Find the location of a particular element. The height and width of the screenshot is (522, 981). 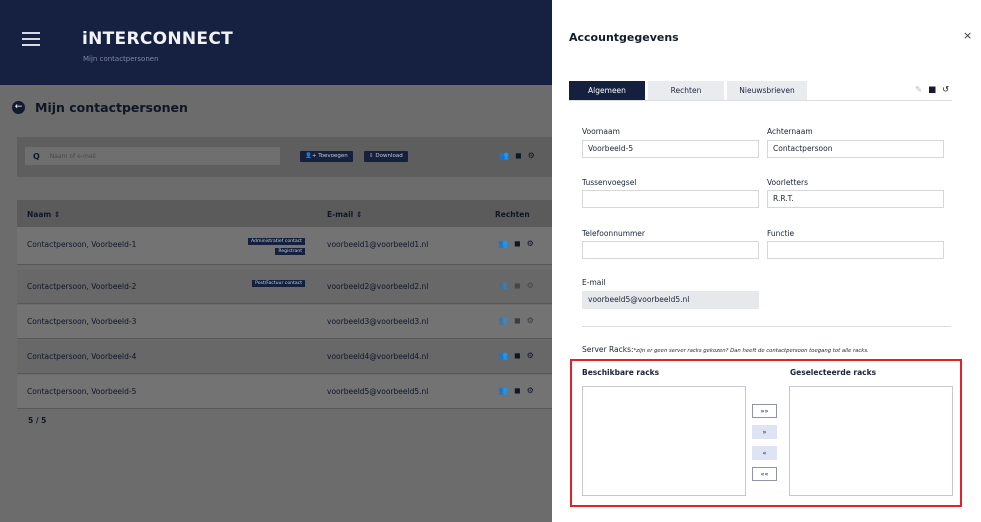

label-tussenvoegsel: Tussenvoegsel is located at coordinates (609, 182).